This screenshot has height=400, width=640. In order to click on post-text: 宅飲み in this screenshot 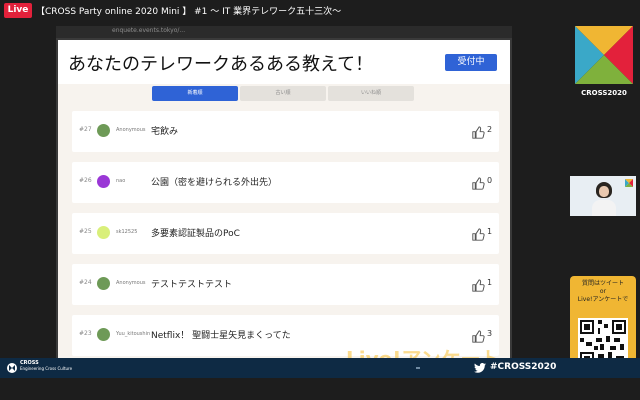, I will do `click(165, 132)`.